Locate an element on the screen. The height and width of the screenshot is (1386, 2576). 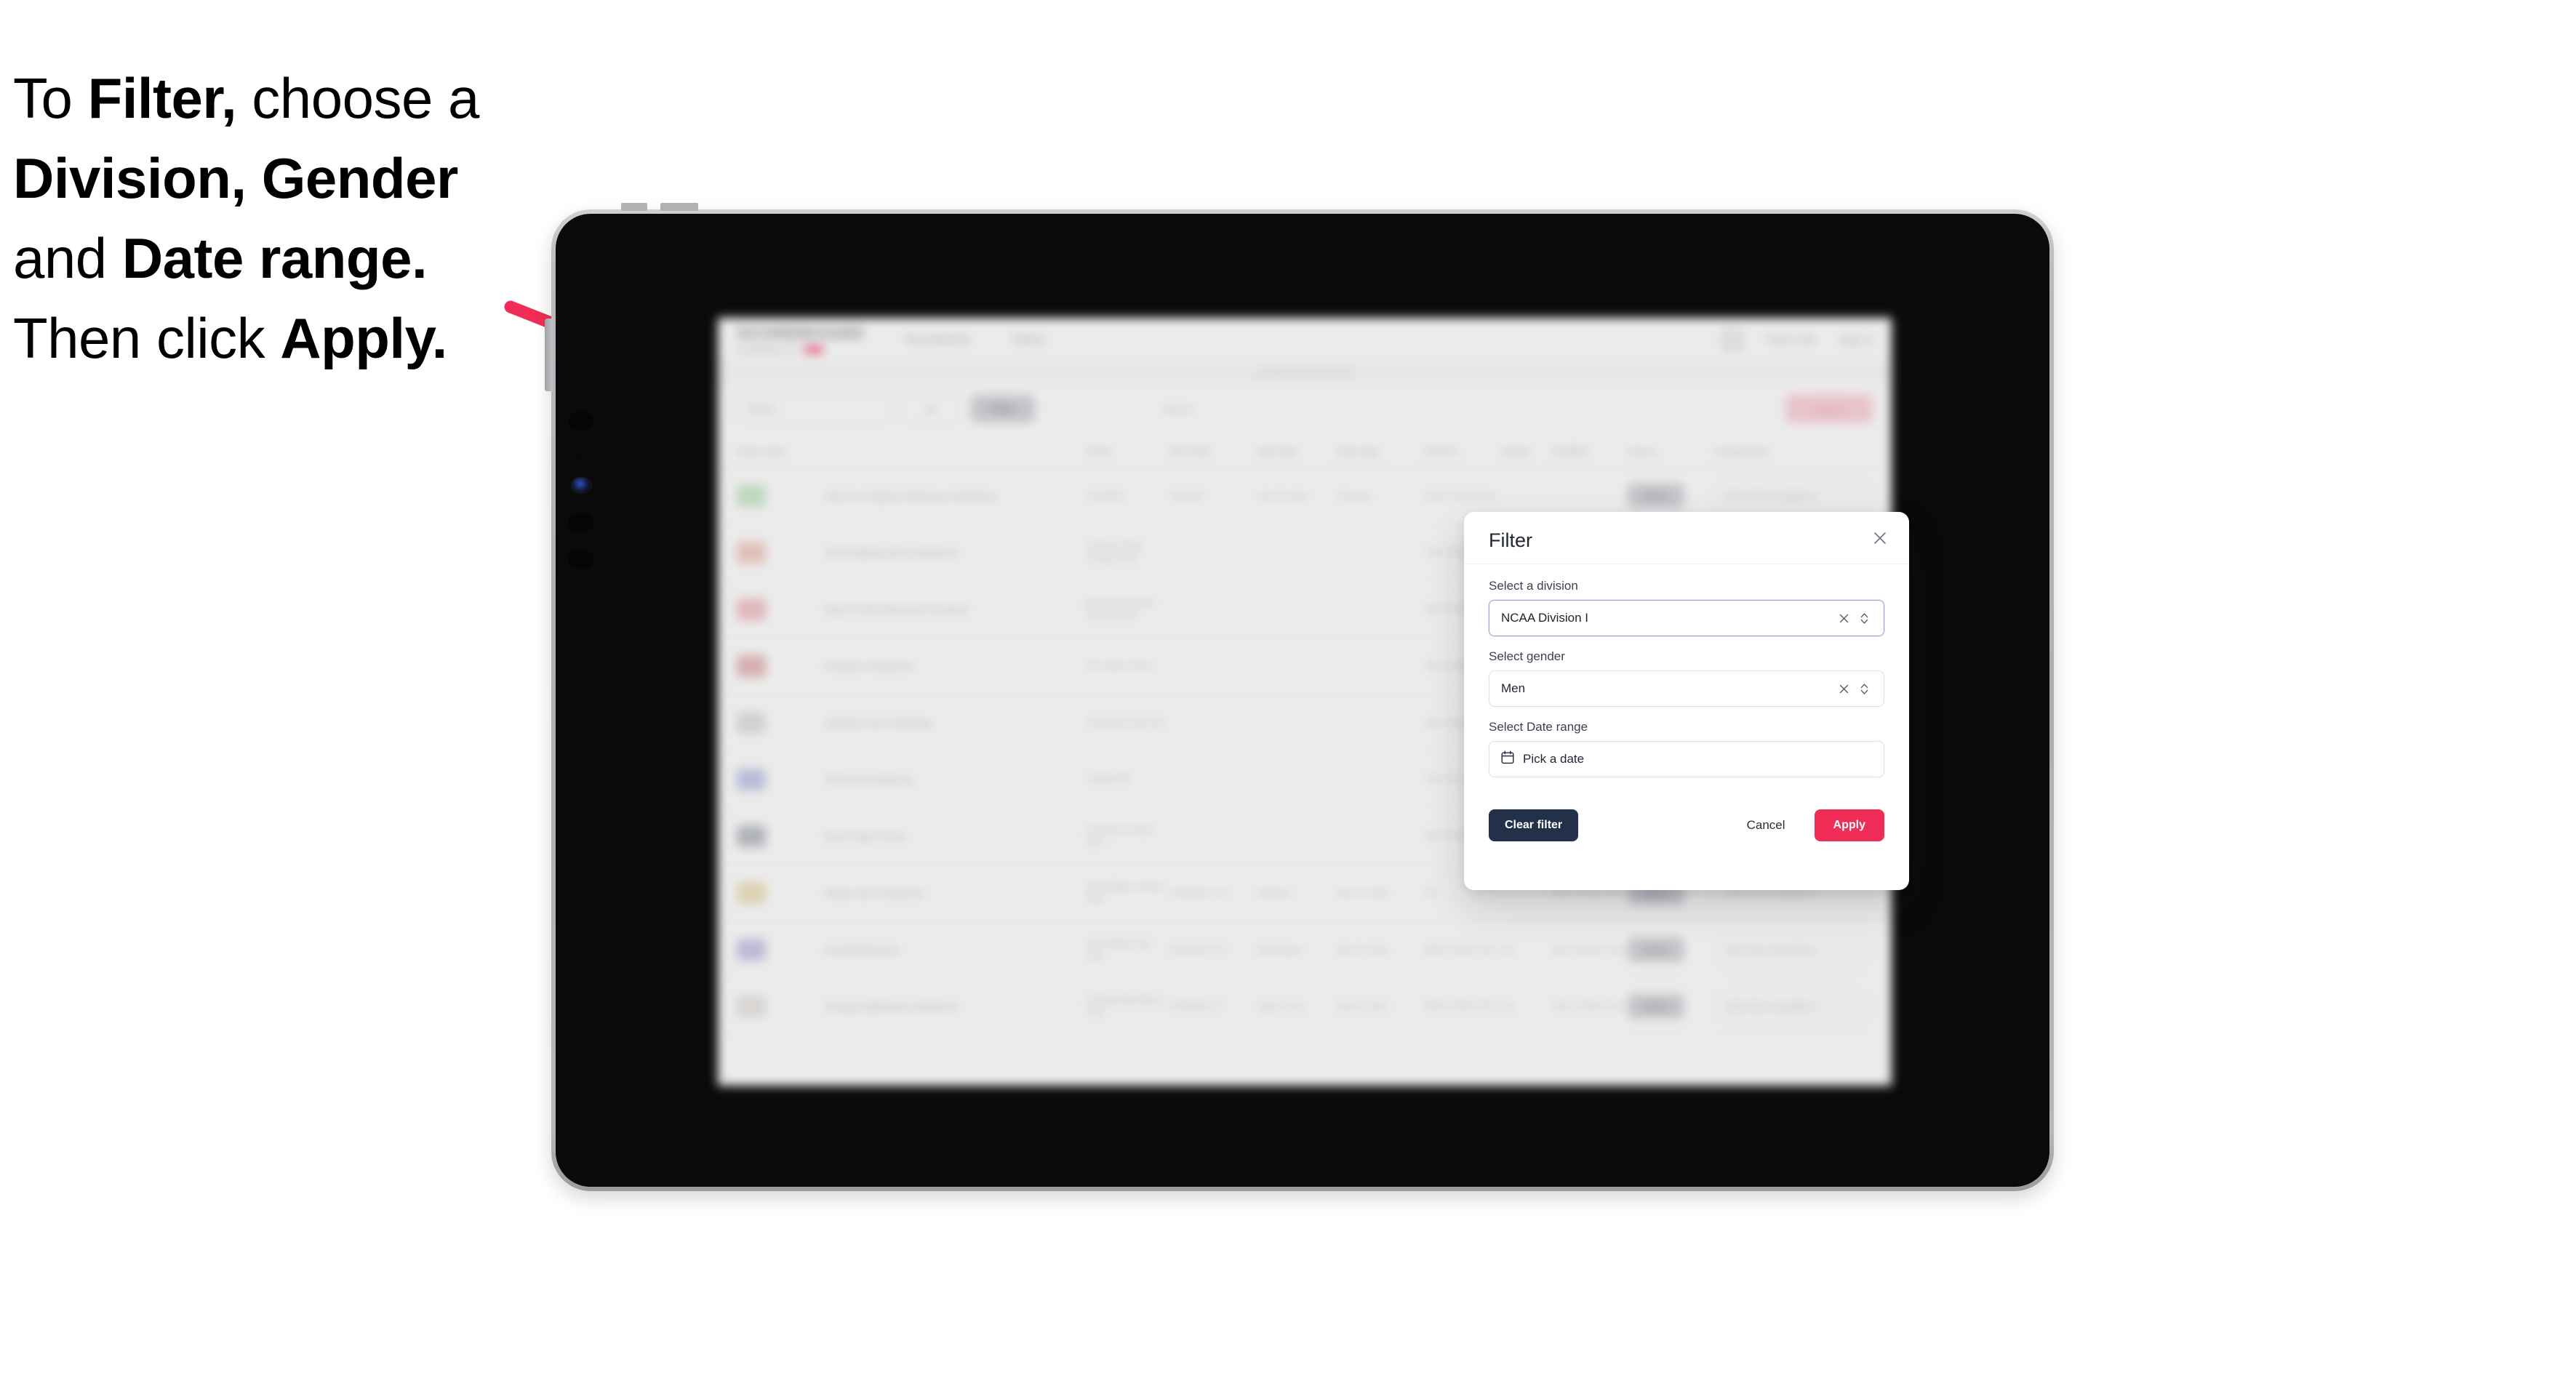
column-header-available: Available is located at coordinates (1589, 451).